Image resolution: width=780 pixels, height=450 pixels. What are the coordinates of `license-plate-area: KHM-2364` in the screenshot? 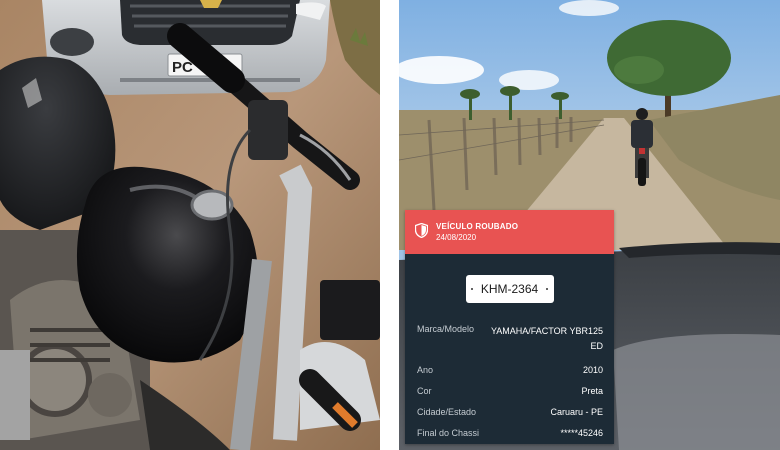 It's located at (509, 289).